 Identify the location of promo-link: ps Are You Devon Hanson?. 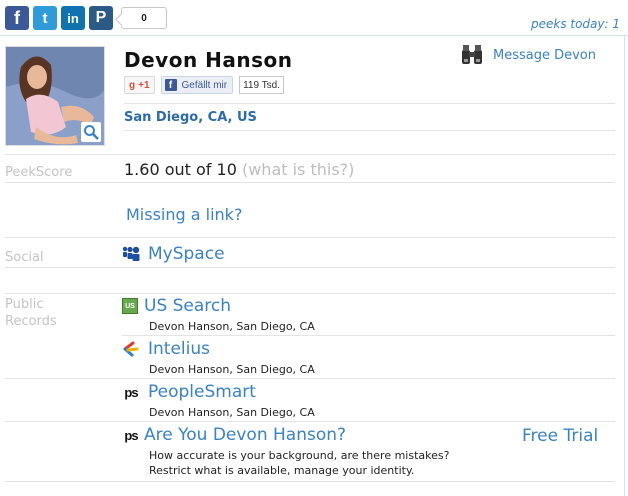
(234, 435).